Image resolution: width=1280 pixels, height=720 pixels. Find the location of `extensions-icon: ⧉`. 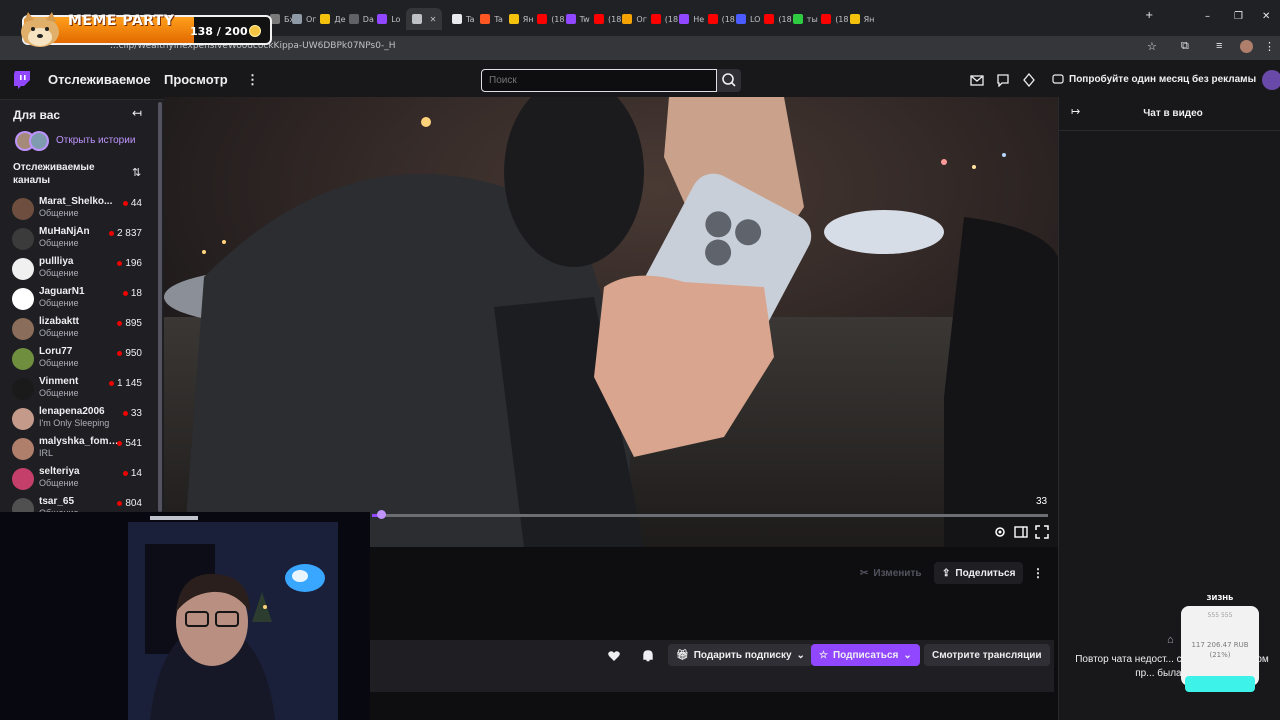

extensions-icon: ⧉ is located at coordinates (1185, 46).